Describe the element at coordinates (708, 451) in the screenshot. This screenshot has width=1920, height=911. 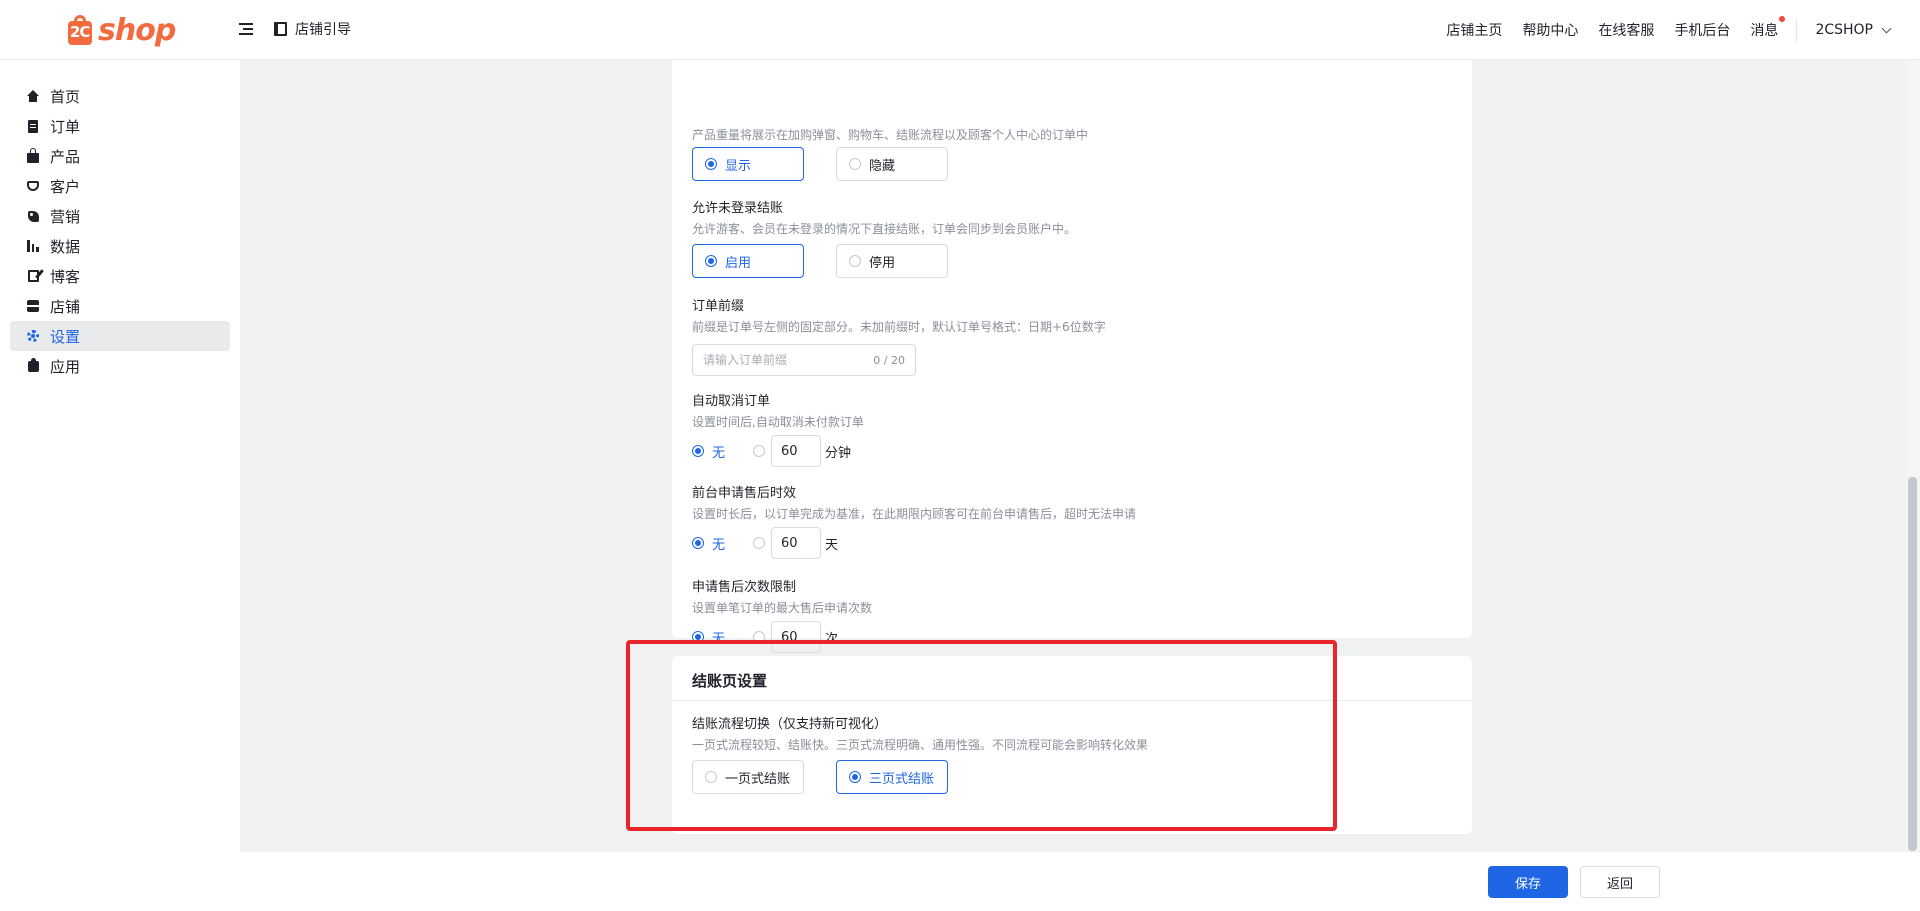
I see `auto-cancel-none-option: 无` at that location.